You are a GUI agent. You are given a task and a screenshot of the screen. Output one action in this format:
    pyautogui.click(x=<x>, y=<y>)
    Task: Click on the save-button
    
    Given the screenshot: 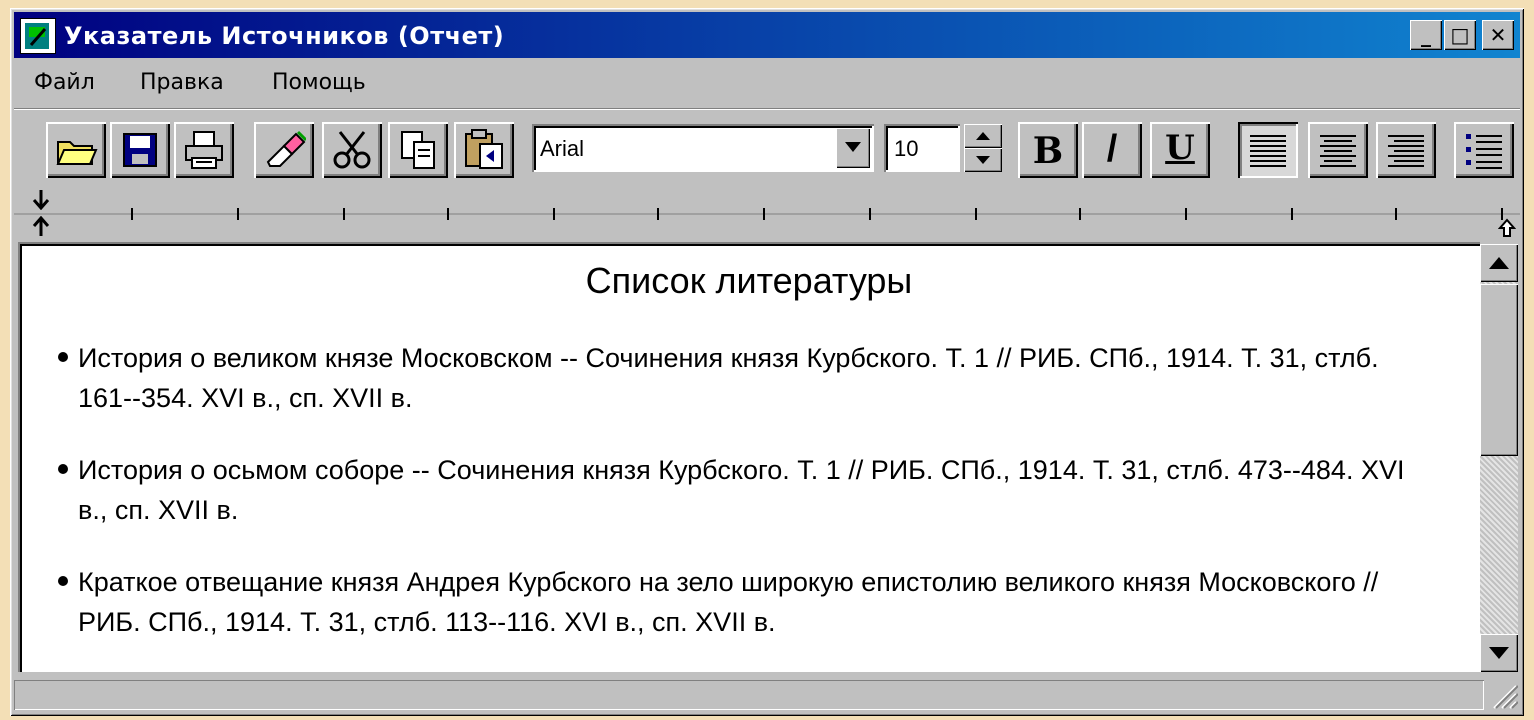 What is the action you would take?
    pyautogui.click(x=140, y=150)
    